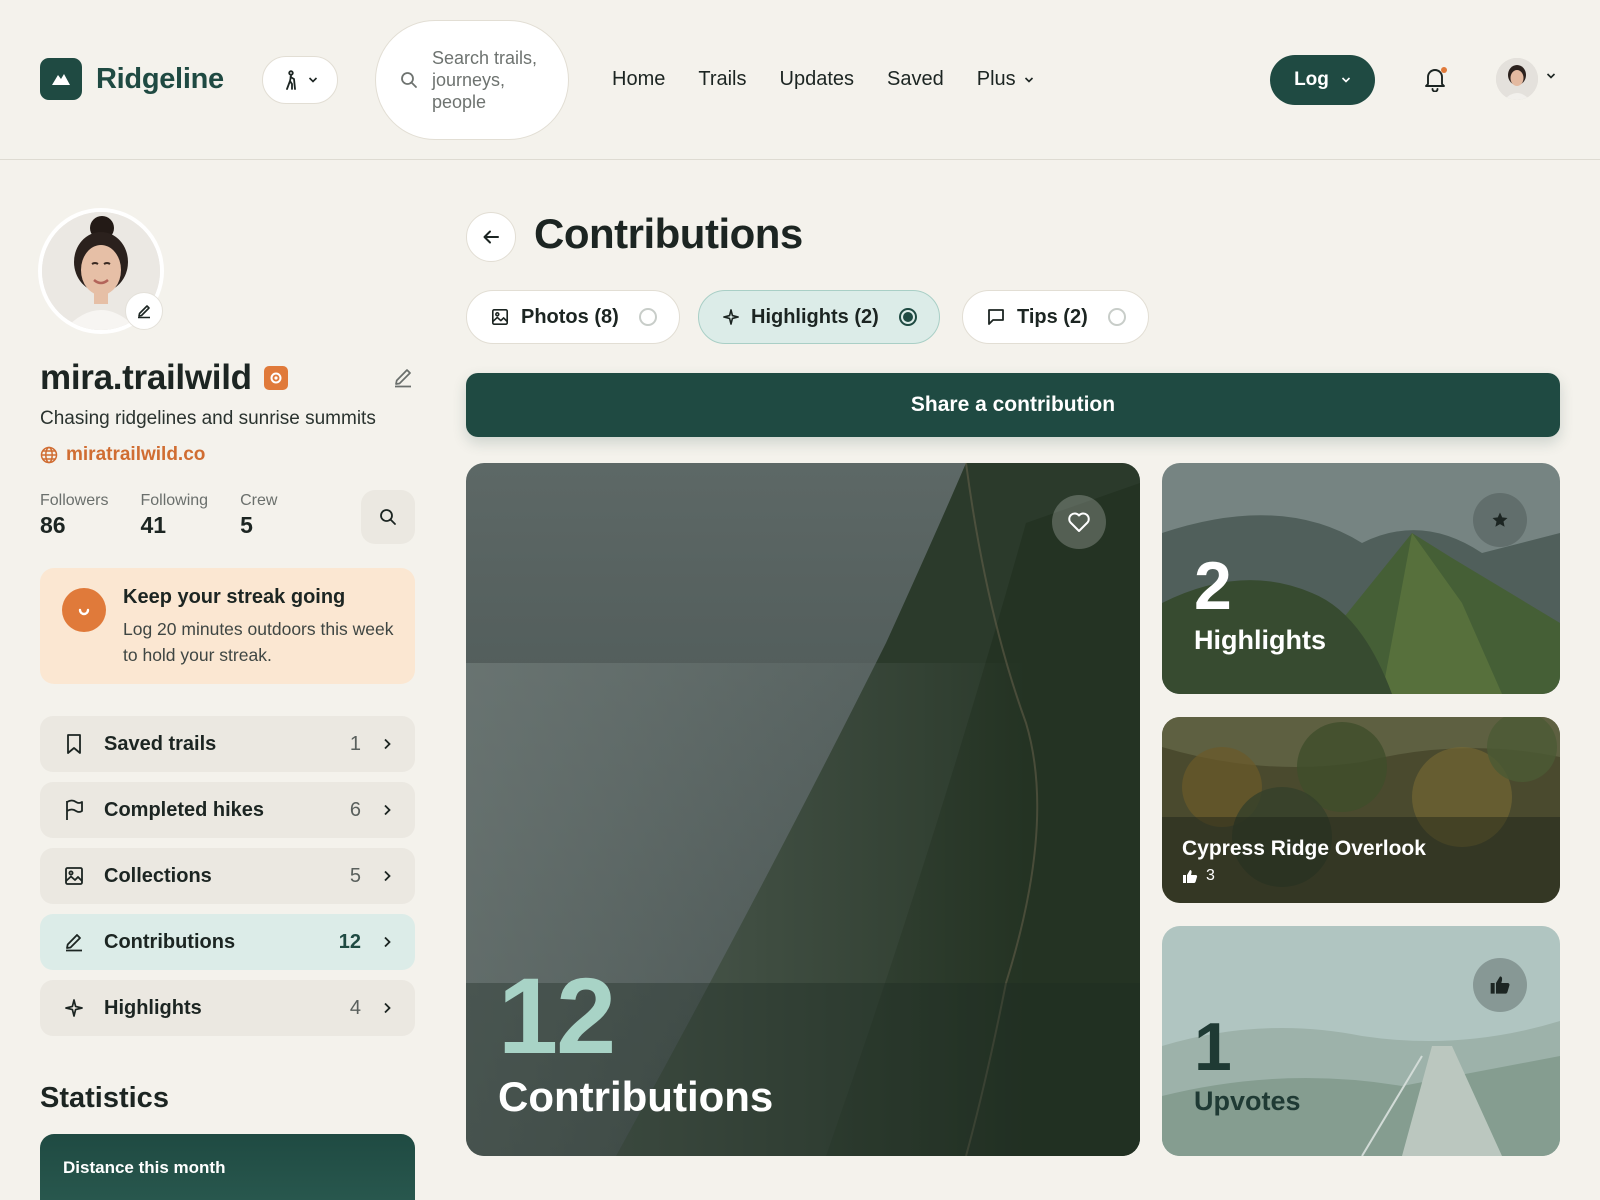 This screenshot has width=1600, height=1200. I want to click on contributions-label: Contributions, so click(636, 1096).